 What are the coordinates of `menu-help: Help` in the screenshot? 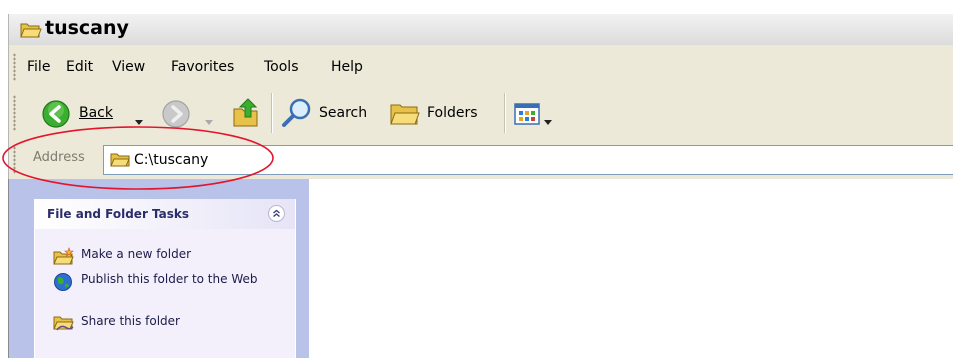 It's located at (347, 67).